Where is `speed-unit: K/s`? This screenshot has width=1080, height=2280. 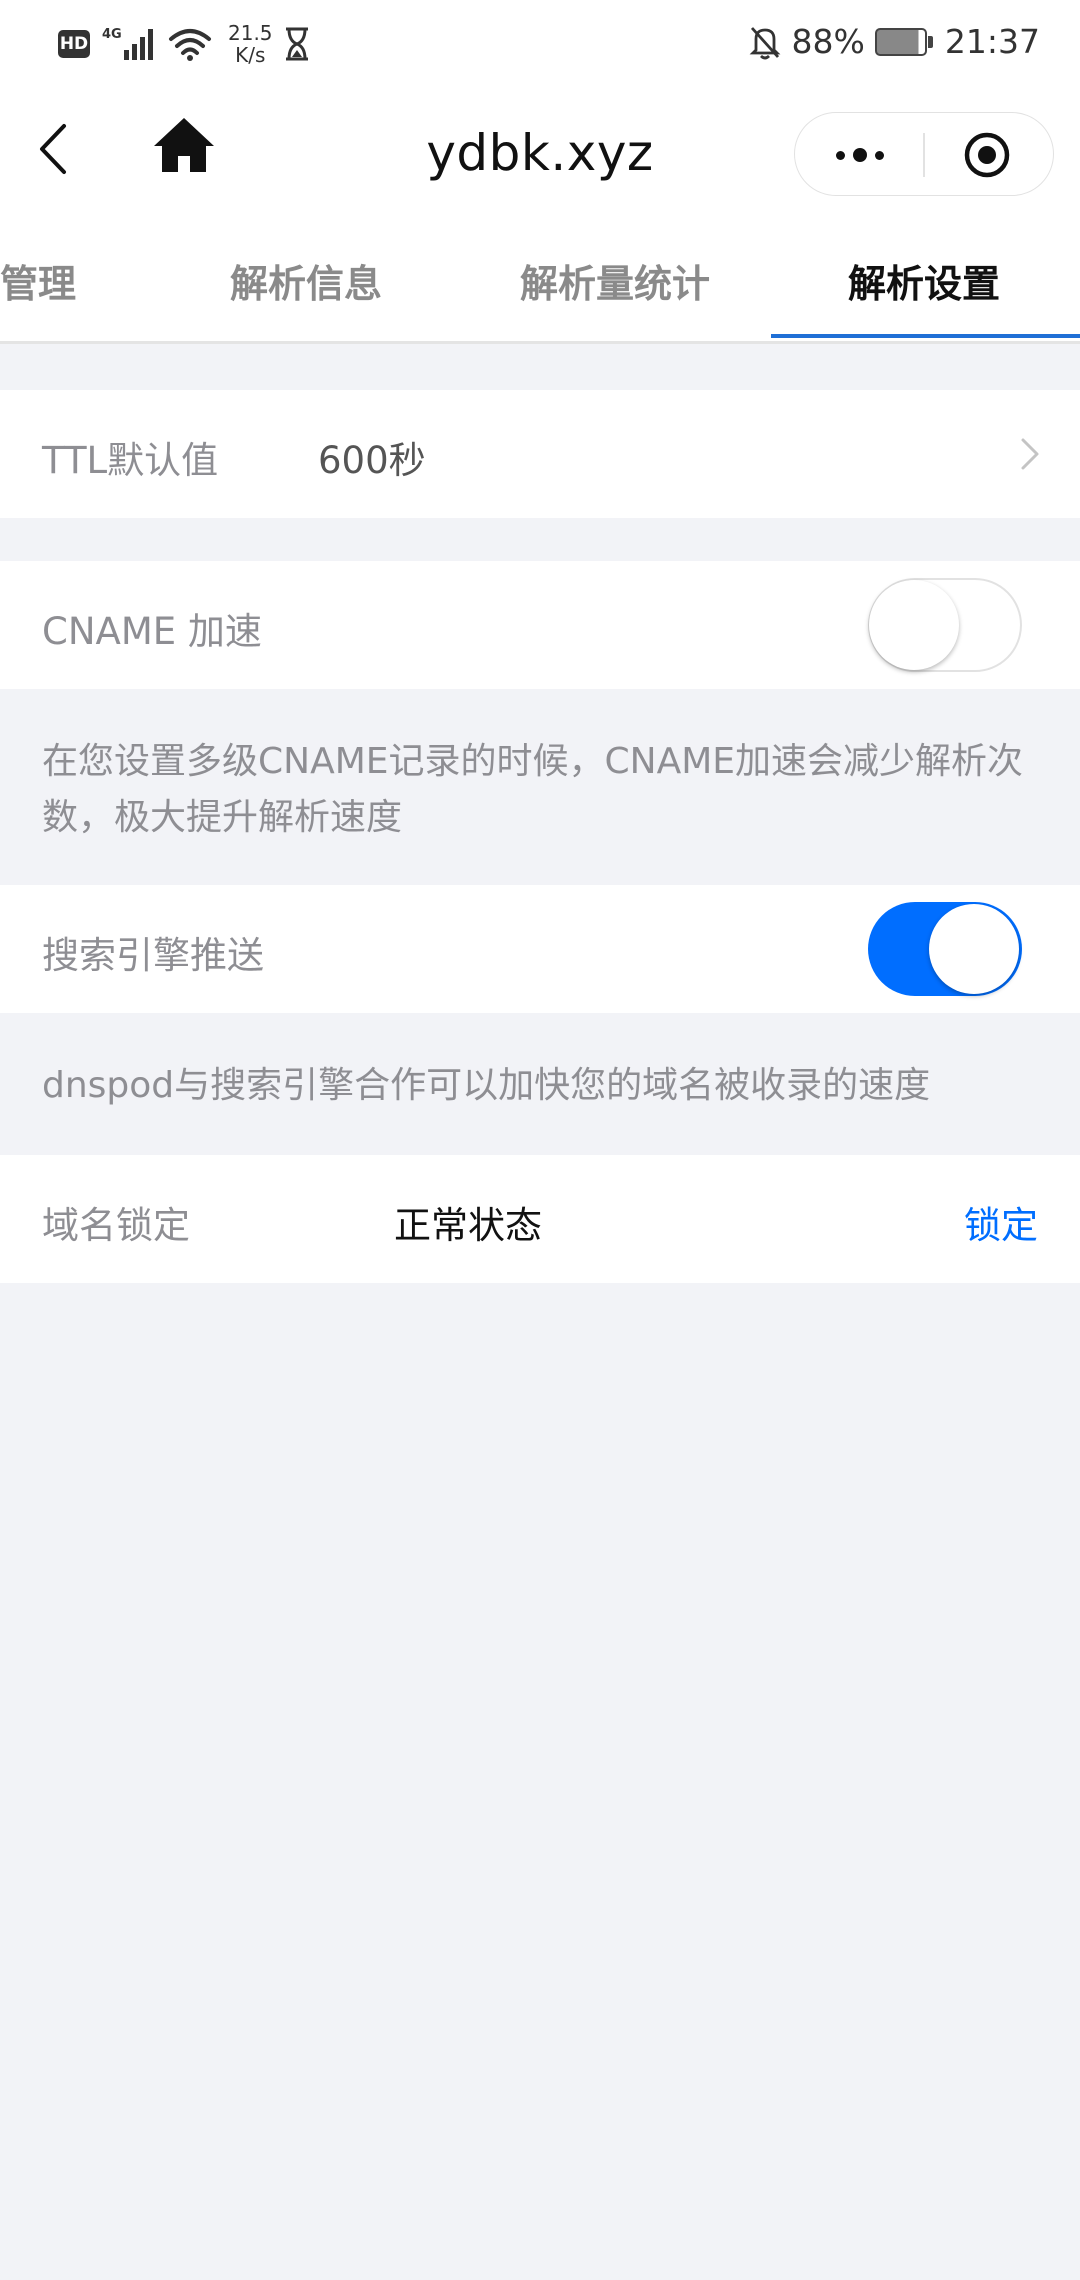
speed-unit: K/s is located at coordinates (250, 55).